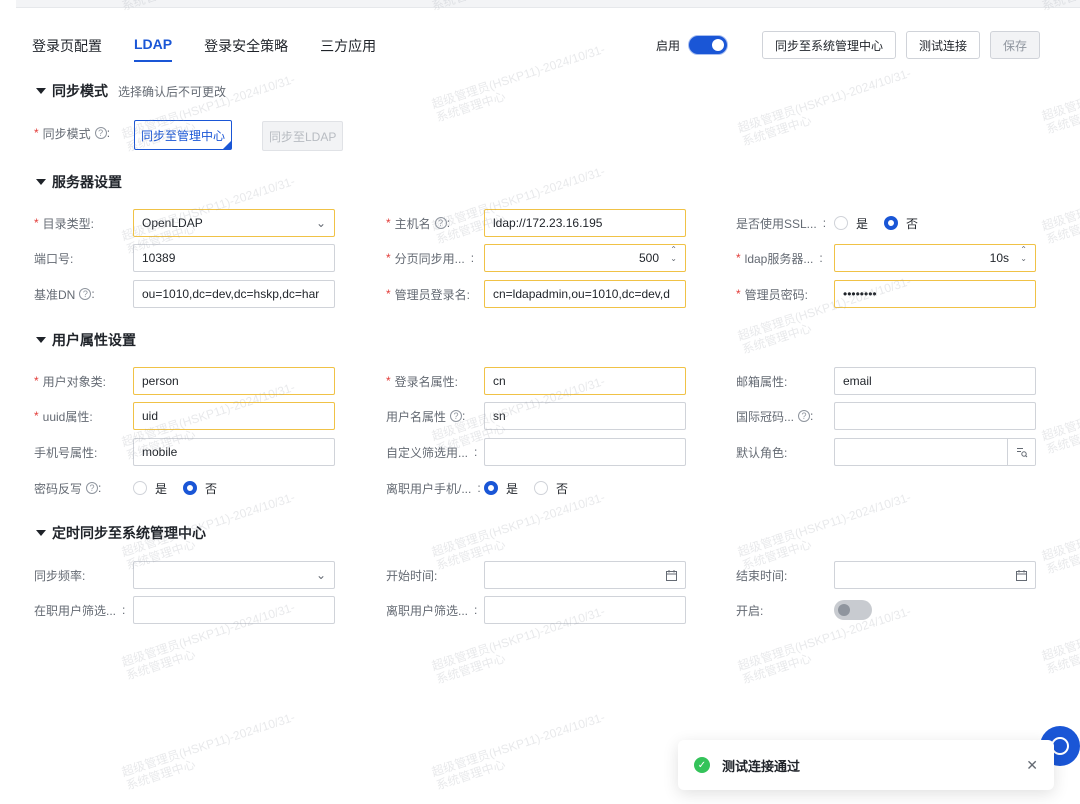  Describe the element at coordinates (172, 91) in the screenshot. I see `section-hint: 选择确认后不可更改` at that location.